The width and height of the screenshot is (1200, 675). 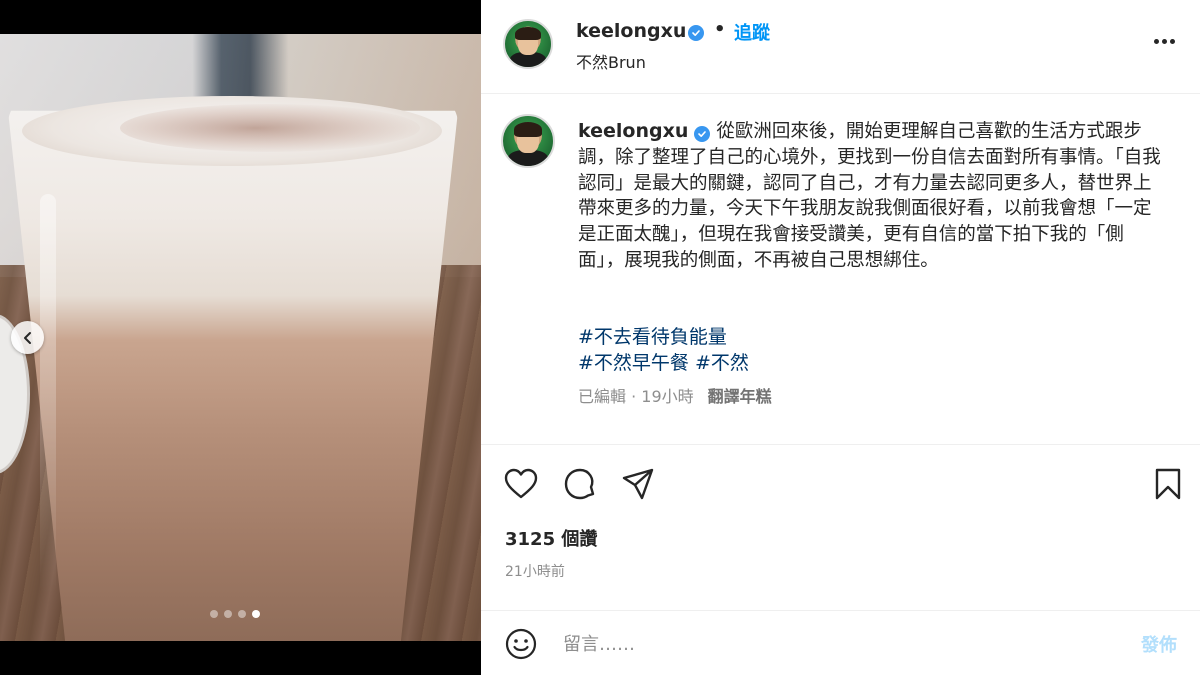 What do you see at coordinates (551, 538) in the screenshot?
I see `likes-count: 3125 個讚` at bounding box center [551, 538].